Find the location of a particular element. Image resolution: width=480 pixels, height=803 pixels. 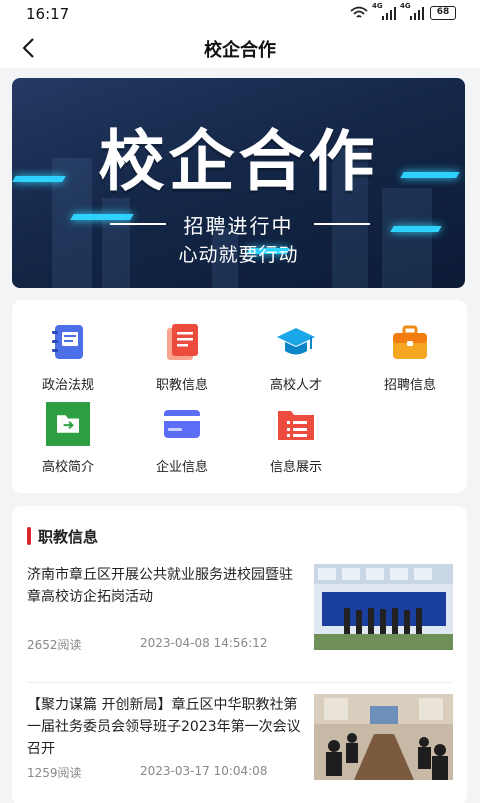

menu-label: 企业信息 is located at coordinates (181, 467).